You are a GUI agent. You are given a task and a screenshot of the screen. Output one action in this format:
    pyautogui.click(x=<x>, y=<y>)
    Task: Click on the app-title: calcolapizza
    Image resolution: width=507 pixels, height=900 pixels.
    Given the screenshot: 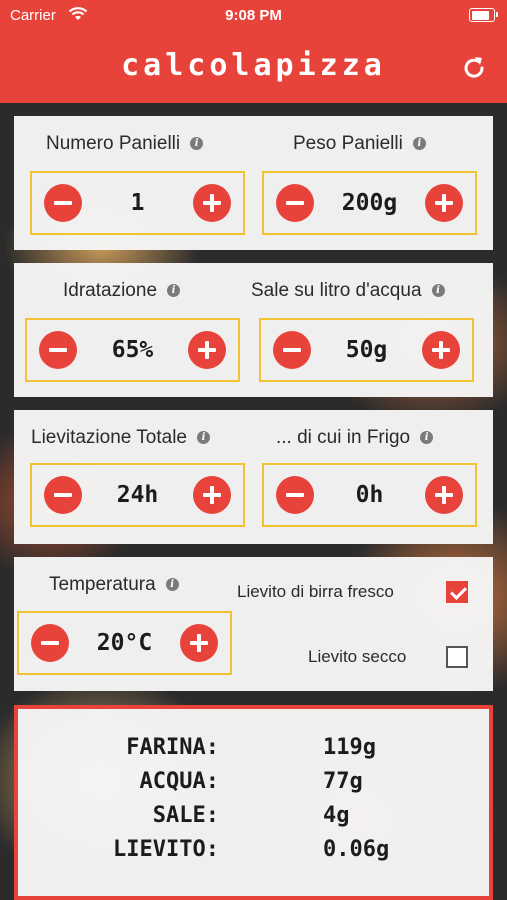 What is the action you would take?
    pyautogui.click(x=253, y=65)
    